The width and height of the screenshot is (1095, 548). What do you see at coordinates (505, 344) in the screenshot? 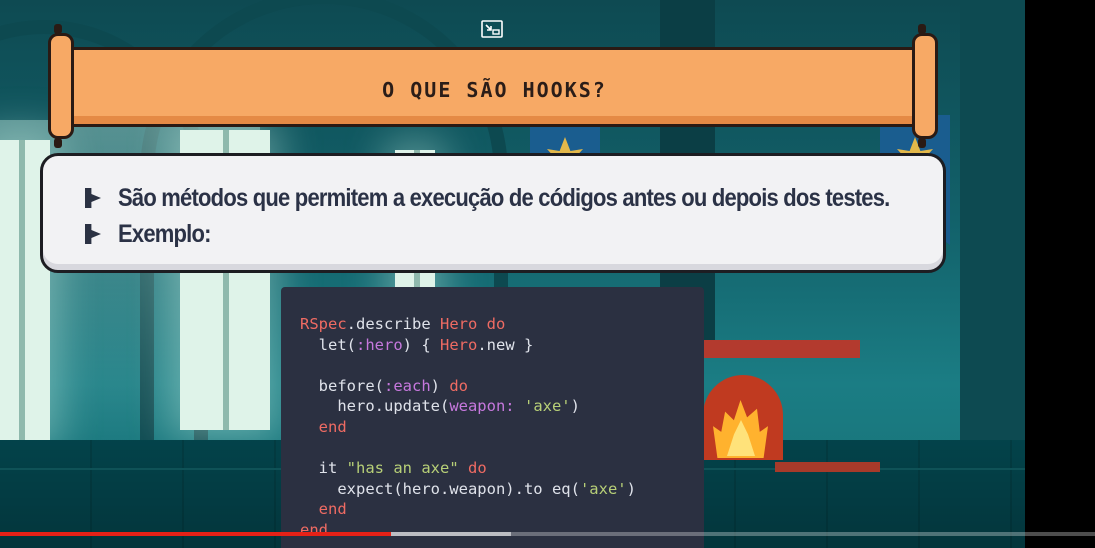
I see `code-token: .new }` at bounding box center [505, 344].